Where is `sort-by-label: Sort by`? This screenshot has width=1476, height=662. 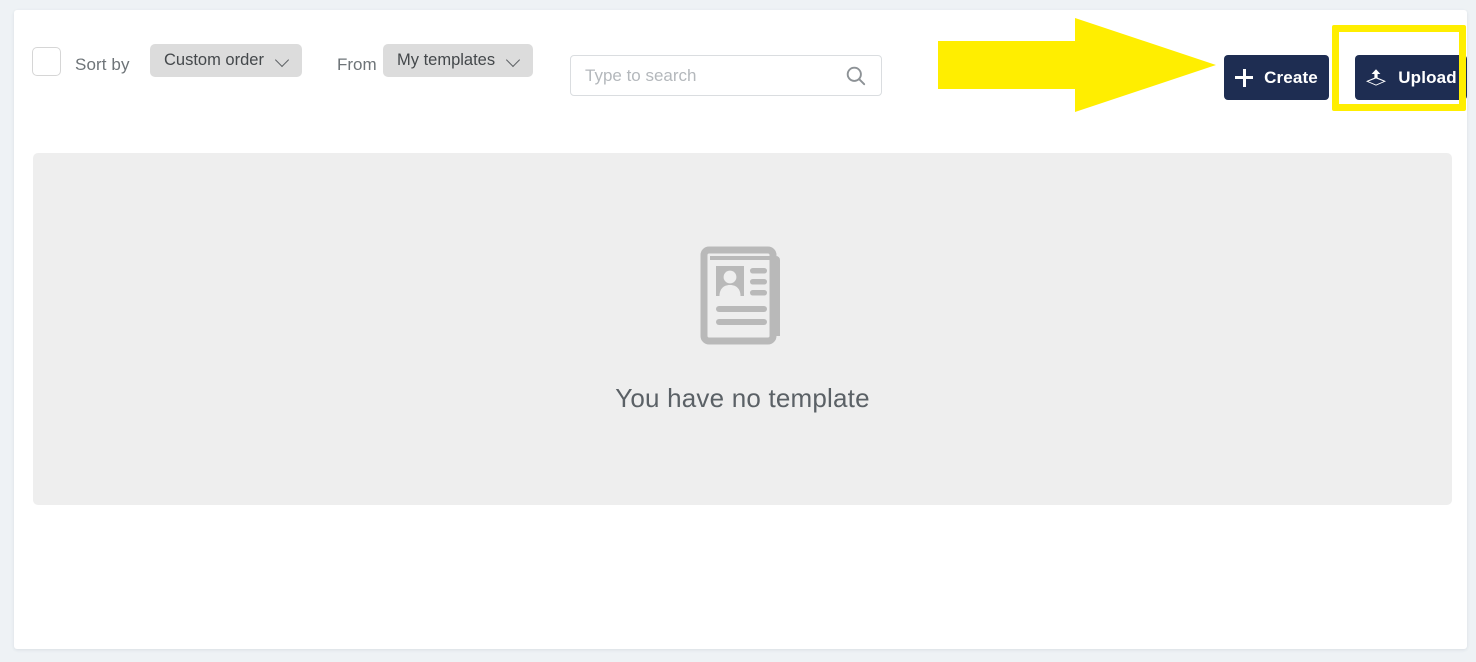 sort-by-label: Sort by is located at coordinates (102, 64).